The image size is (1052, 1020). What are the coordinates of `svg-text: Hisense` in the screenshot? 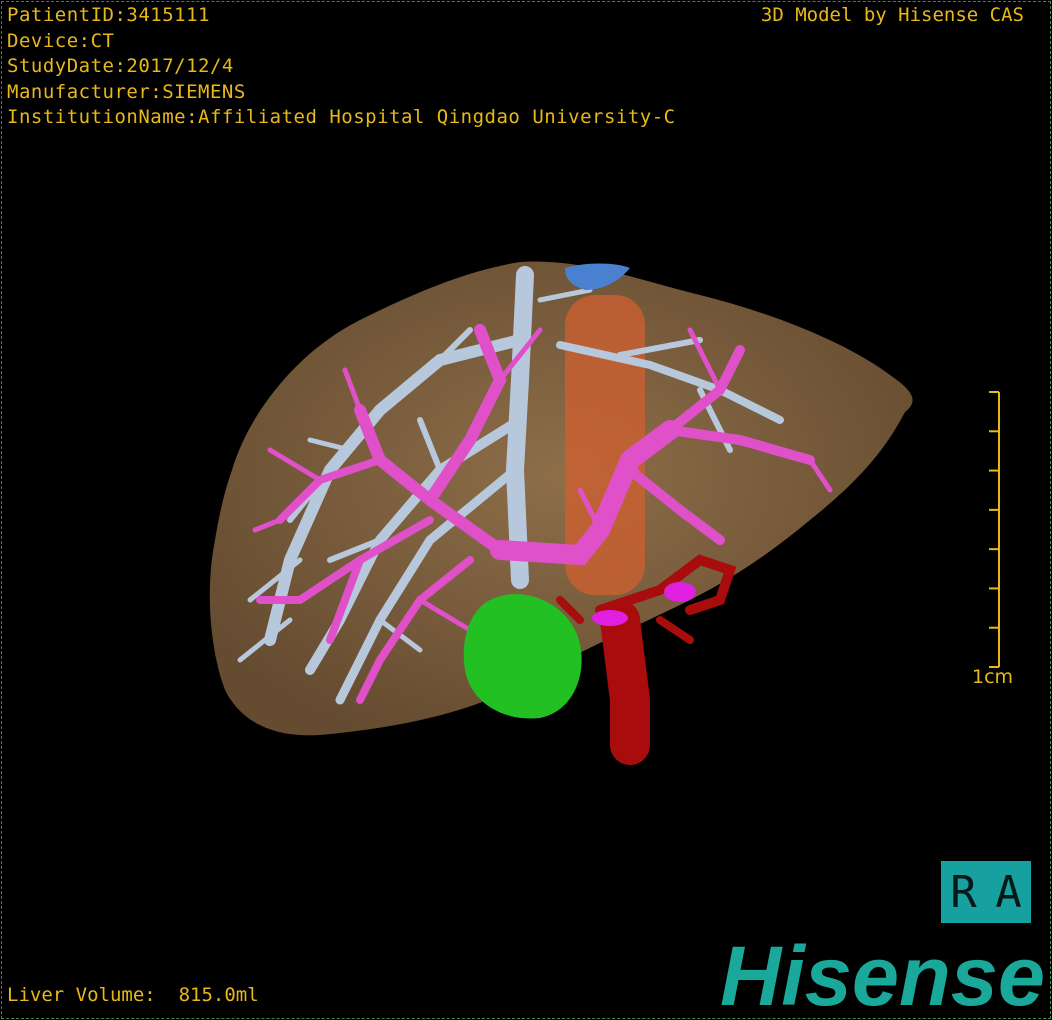 It's located at (882, 975).